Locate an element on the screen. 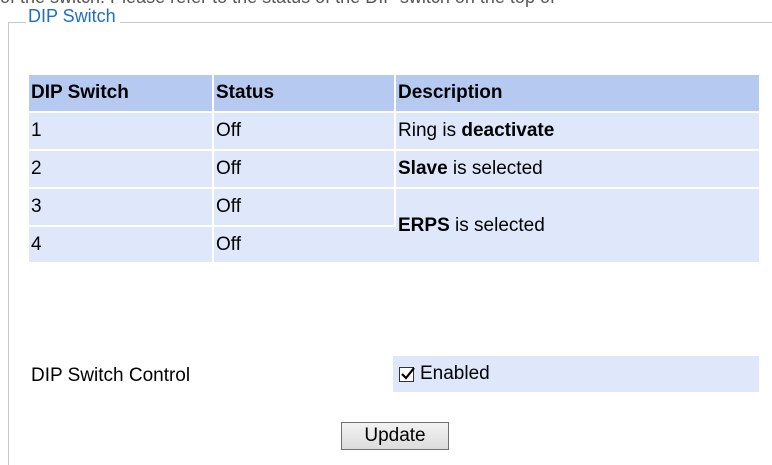 Image resolution: width=772 pixels, height=465 pixels. dip-number-cell: 3 is located at coordinates (121, 206).